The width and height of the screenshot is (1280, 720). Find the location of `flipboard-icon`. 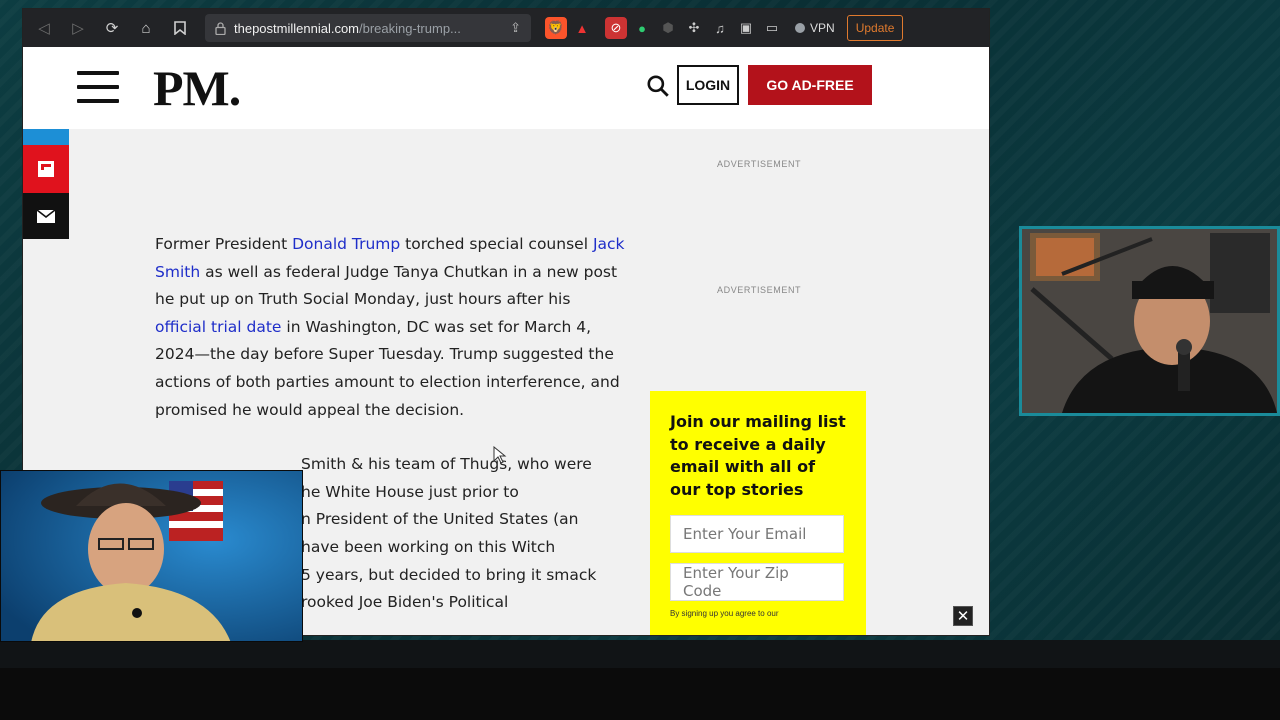

flipboard-icon is located at coordinates (46, 169).